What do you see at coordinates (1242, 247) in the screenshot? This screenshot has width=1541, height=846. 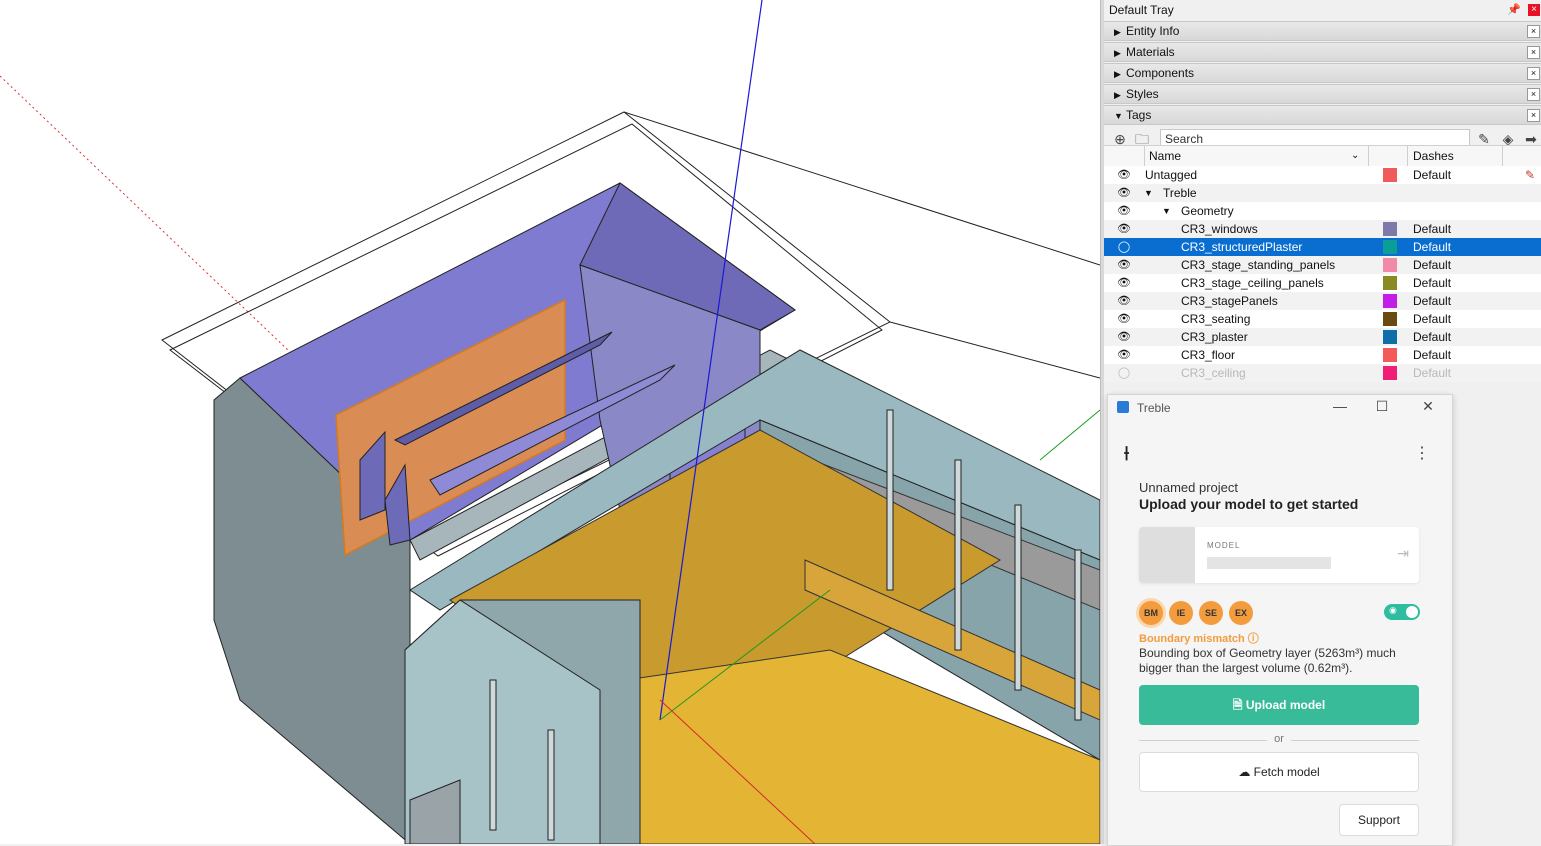 I see `tag-name: CR3_structuredPlaster` at bounding box center [1242, 247].